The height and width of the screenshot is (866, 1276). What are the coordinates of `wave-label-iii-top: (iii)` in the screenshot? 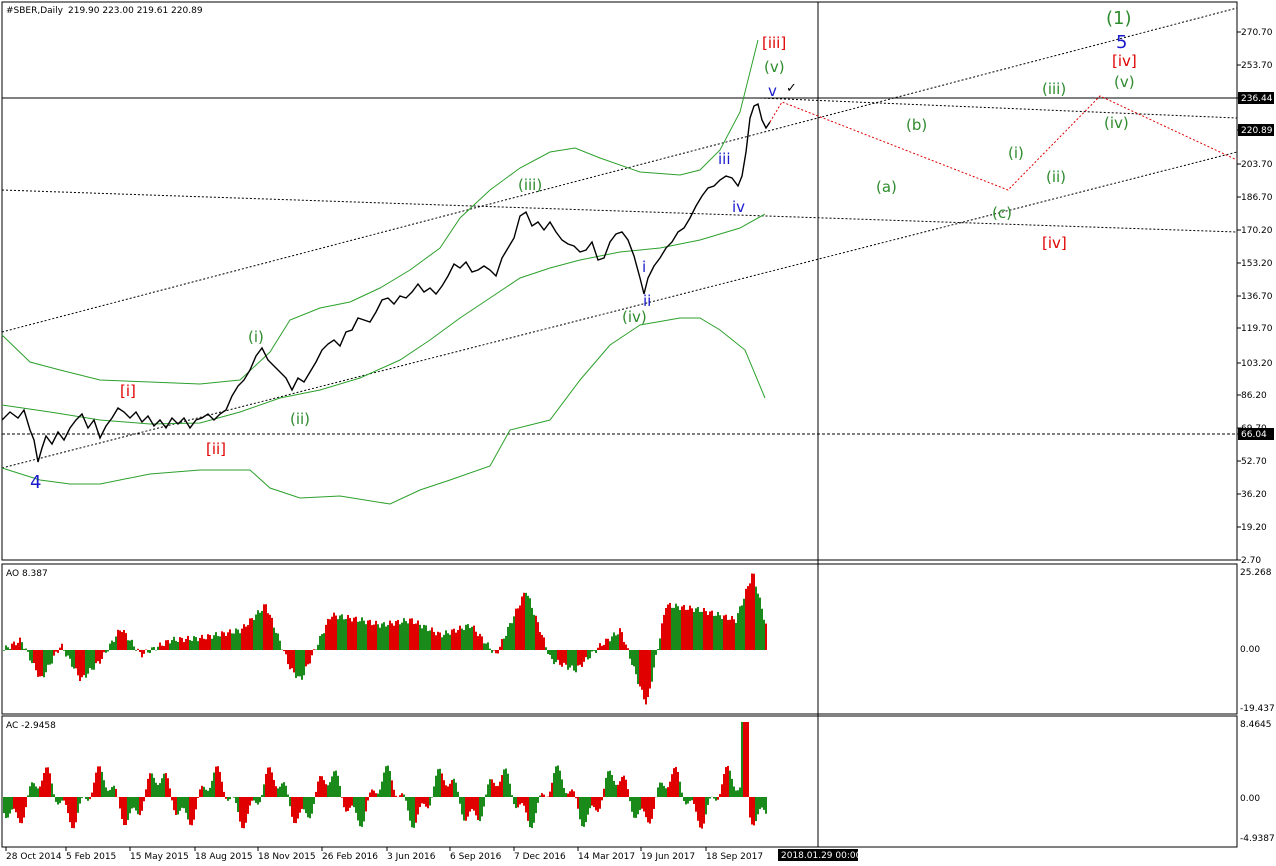 It's located at (1054, 89).